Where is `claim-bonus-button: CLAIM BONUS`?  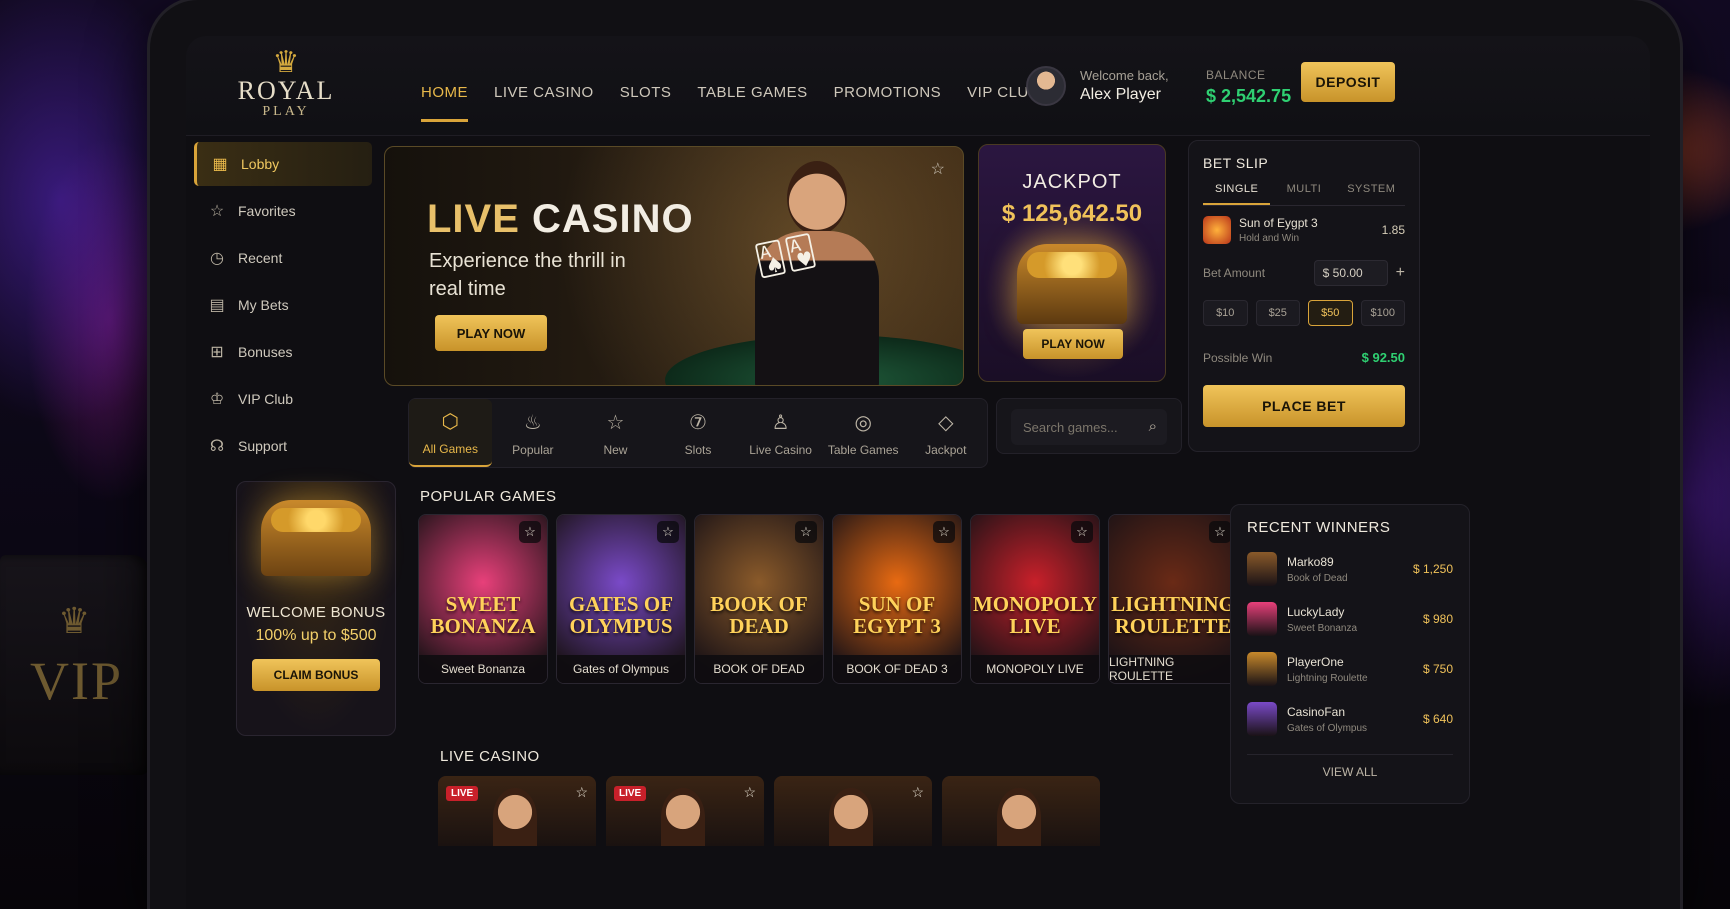
claim-bonus-button: CLAIM BONUS is located at coordinates (316, 675).